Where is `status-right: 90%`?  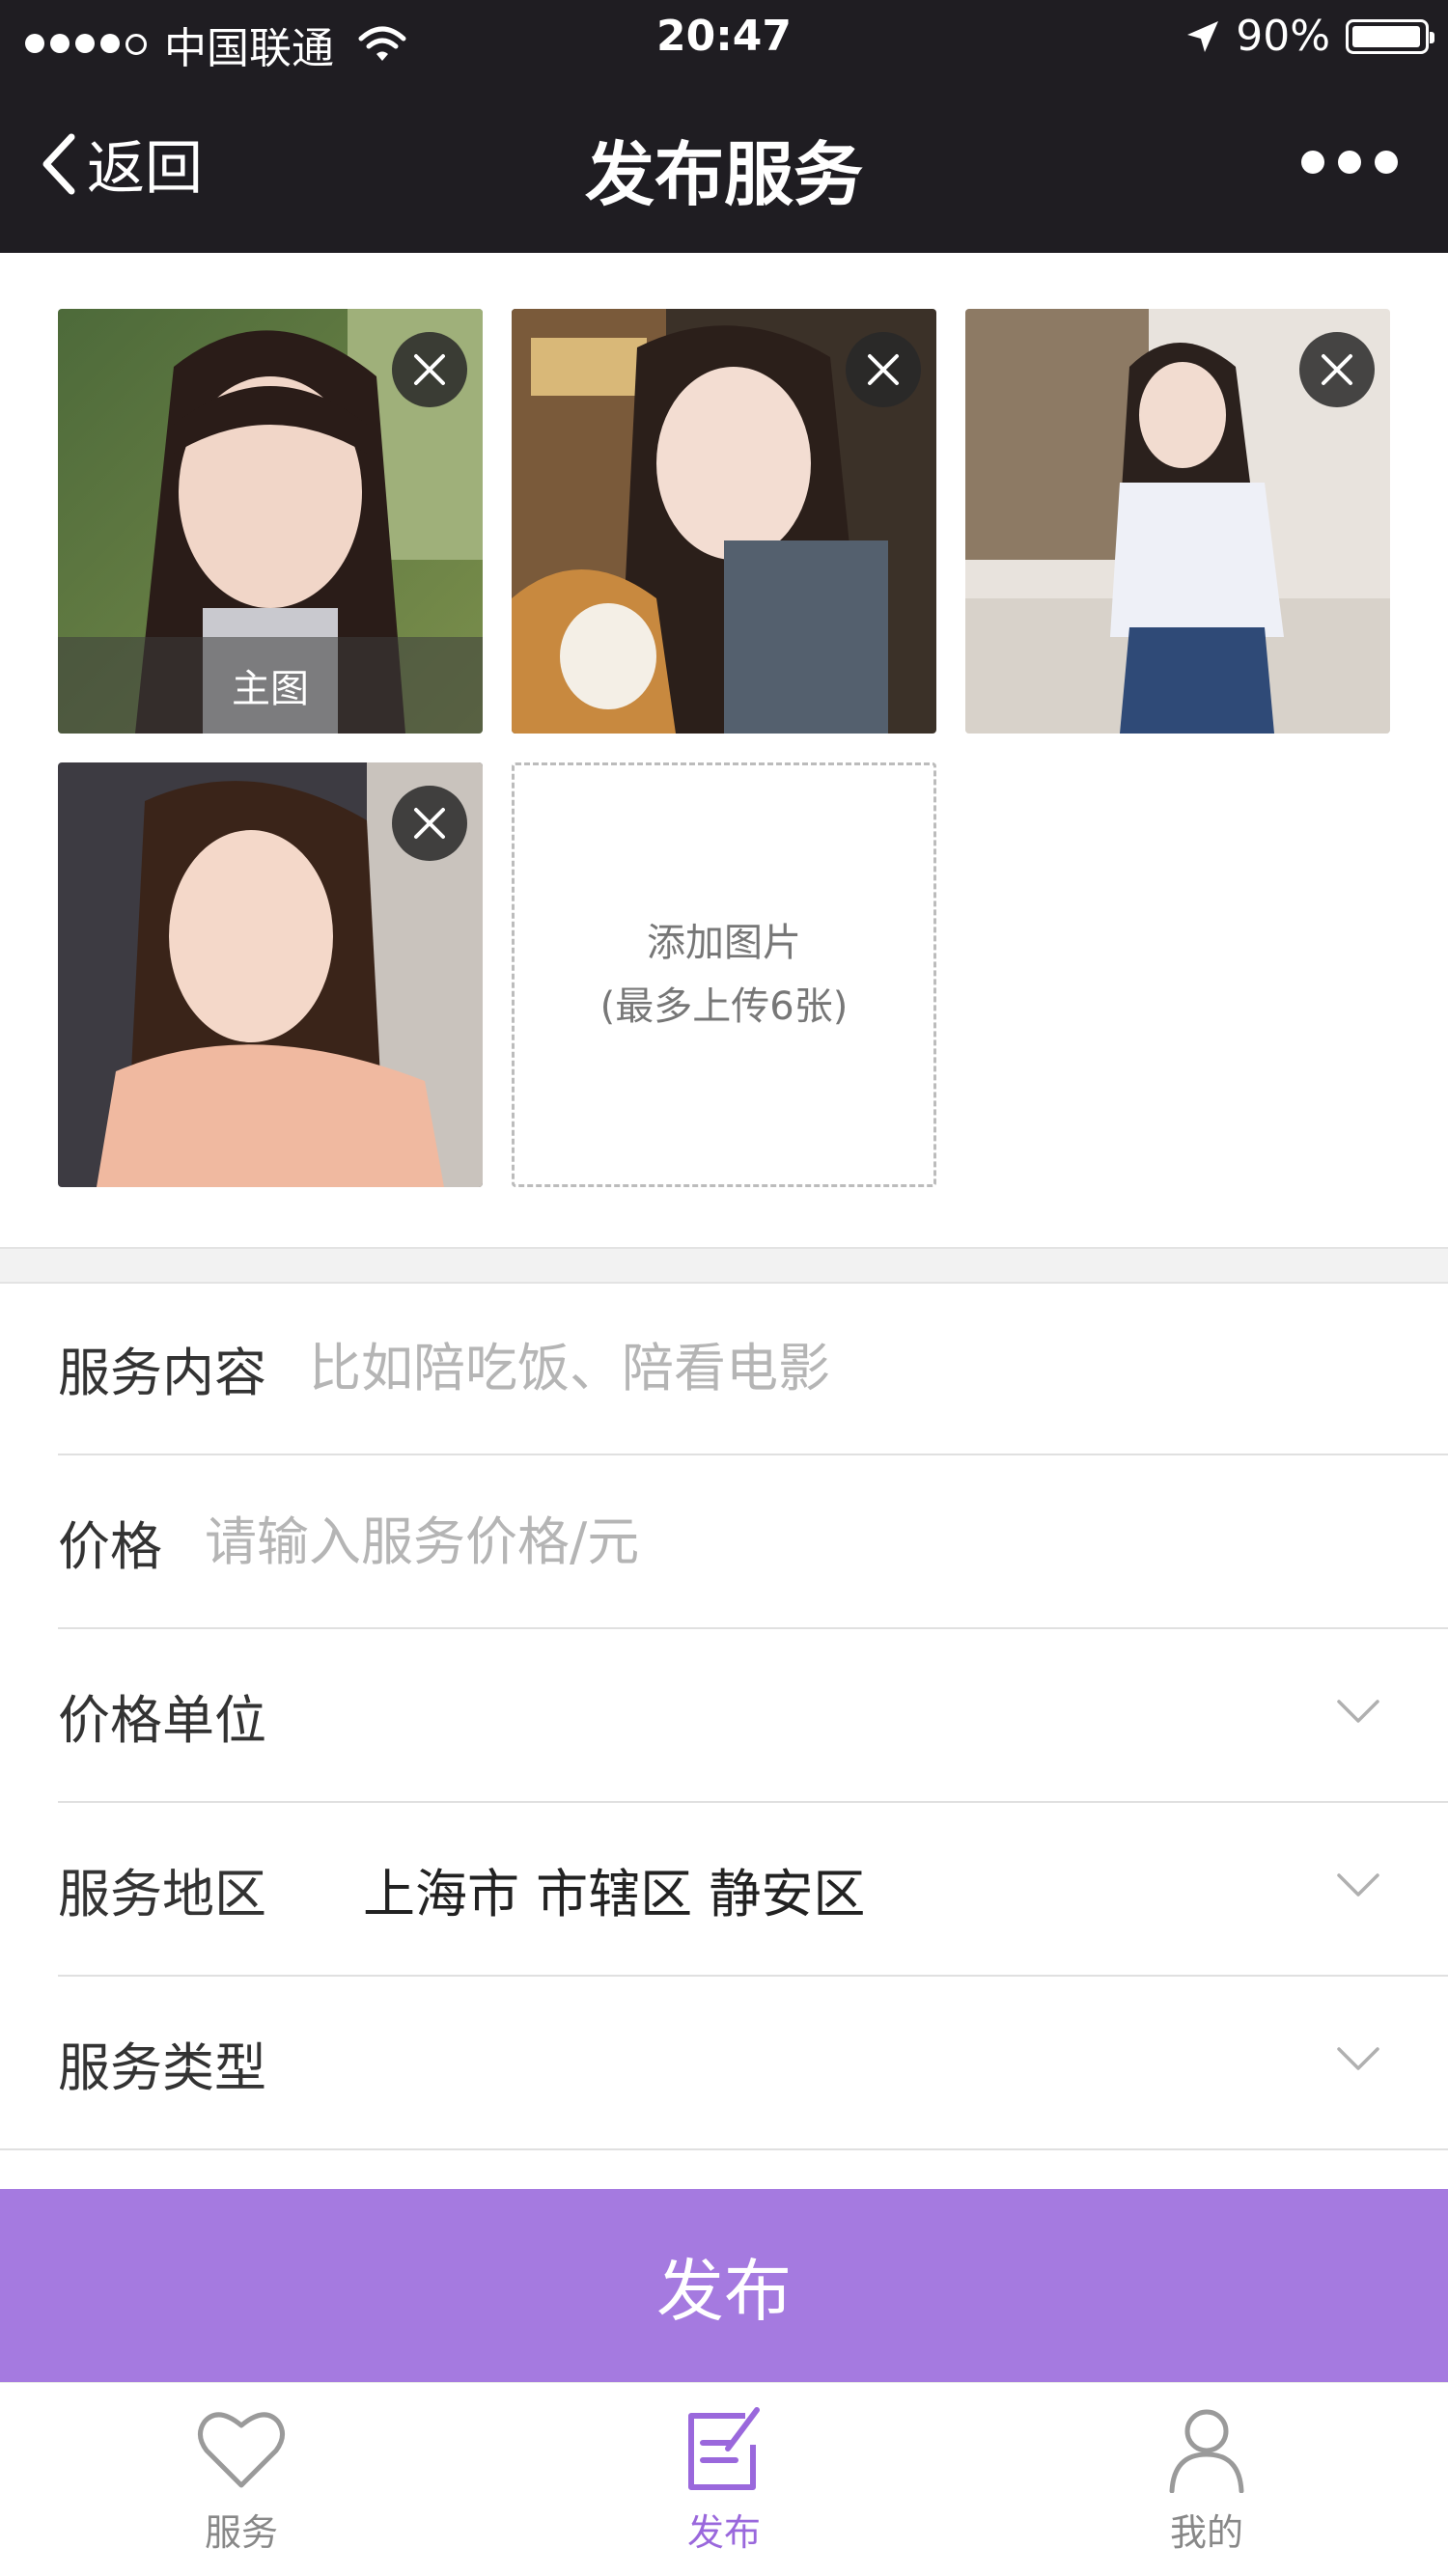 status-right: 90% is located at coordinates (1310, 36).